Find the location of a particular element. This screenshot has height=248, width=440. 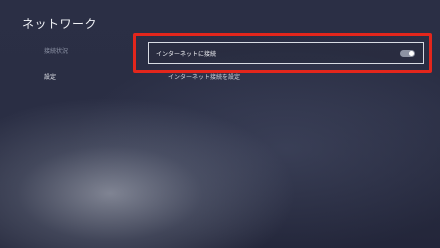

toggle-knob is located at coordinates (411, 53).